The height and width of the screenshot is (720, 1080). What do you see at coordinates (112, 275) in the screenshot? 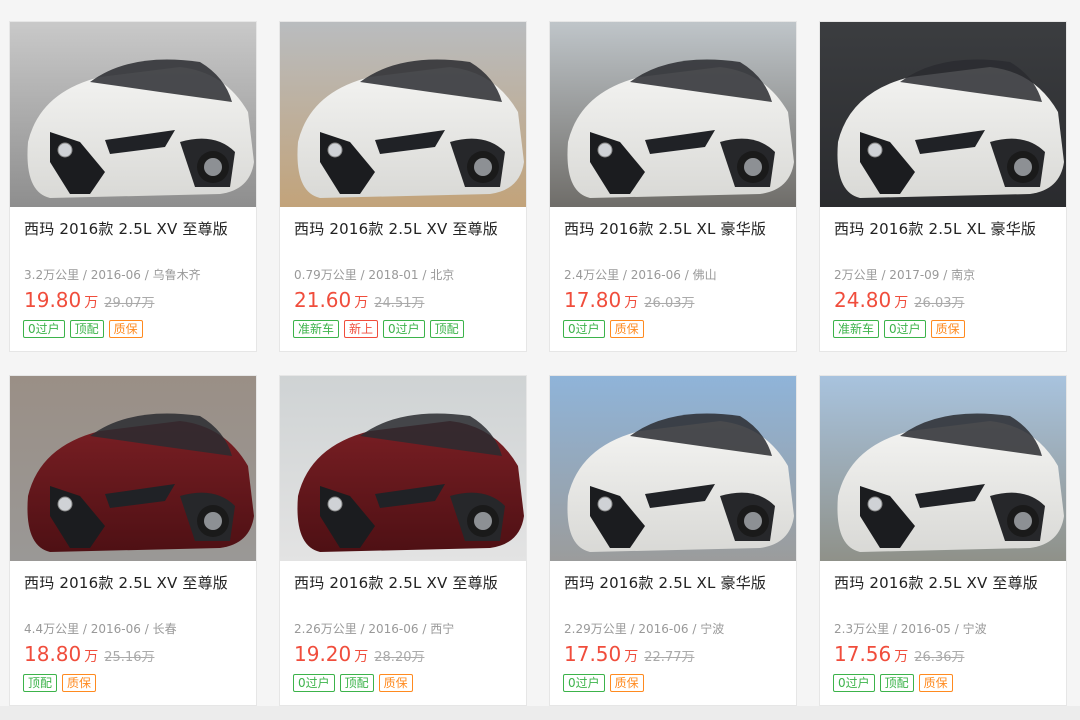
I see `car-meta: 3.2万公里 / 2016-06 / 乌鲁木齐` at bounding box center [112, 275].